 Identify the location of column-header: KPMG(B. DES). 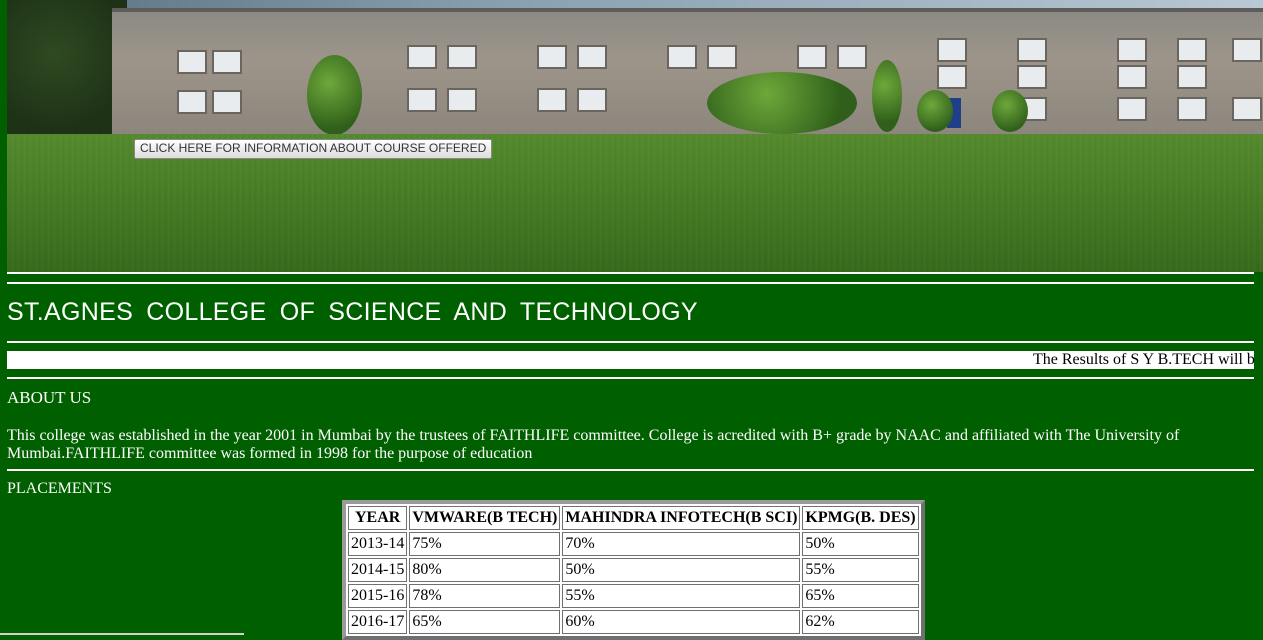
(860, 518).